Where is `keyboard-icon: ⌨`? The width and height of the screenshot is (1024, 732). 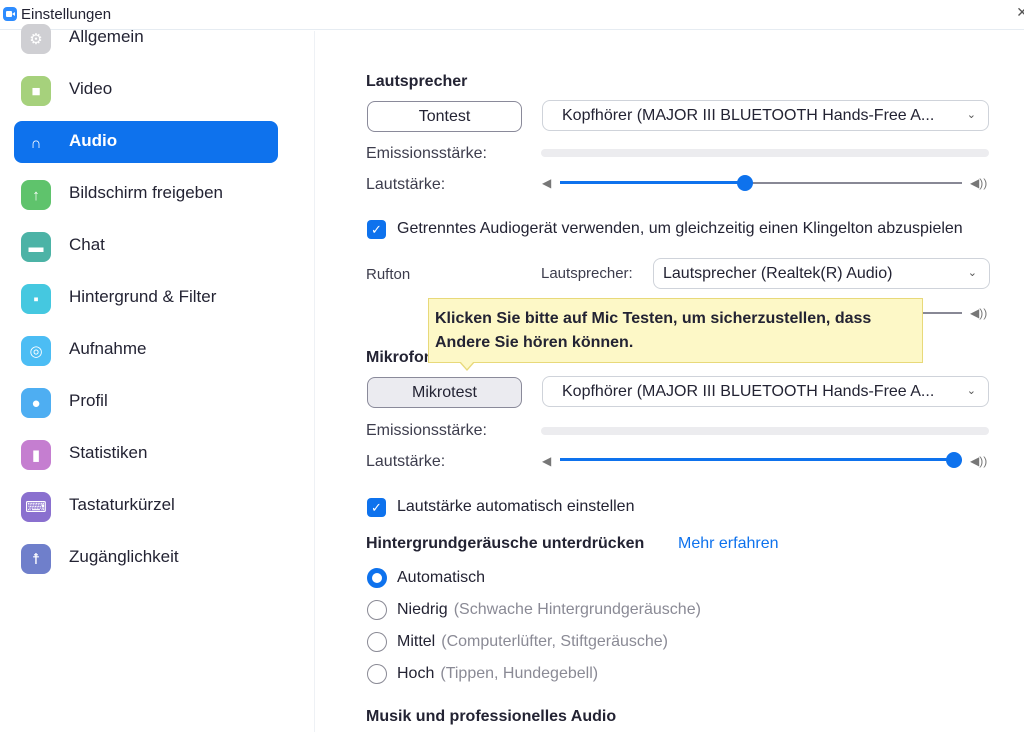
keyboard-icon: ⌨ is located at coordinates (36, 507).